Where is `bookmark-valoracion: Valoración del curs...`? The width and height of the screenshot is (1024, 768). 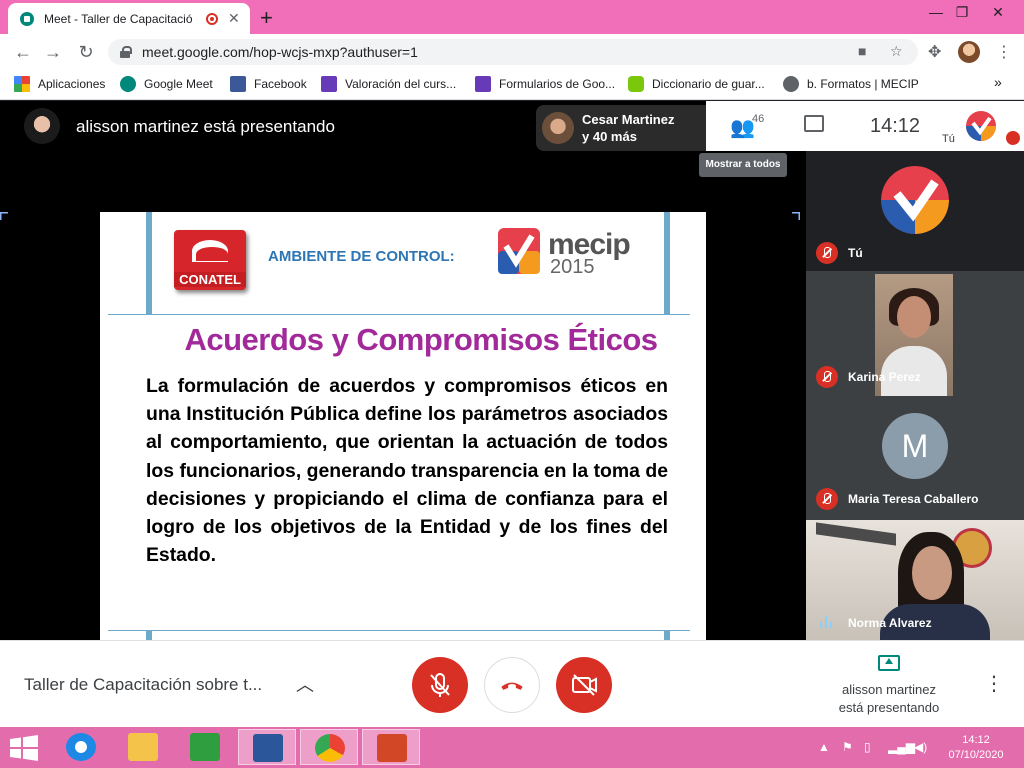
bookmark-valoracion: Valoración del curs... is located at coordinates (388, 84).